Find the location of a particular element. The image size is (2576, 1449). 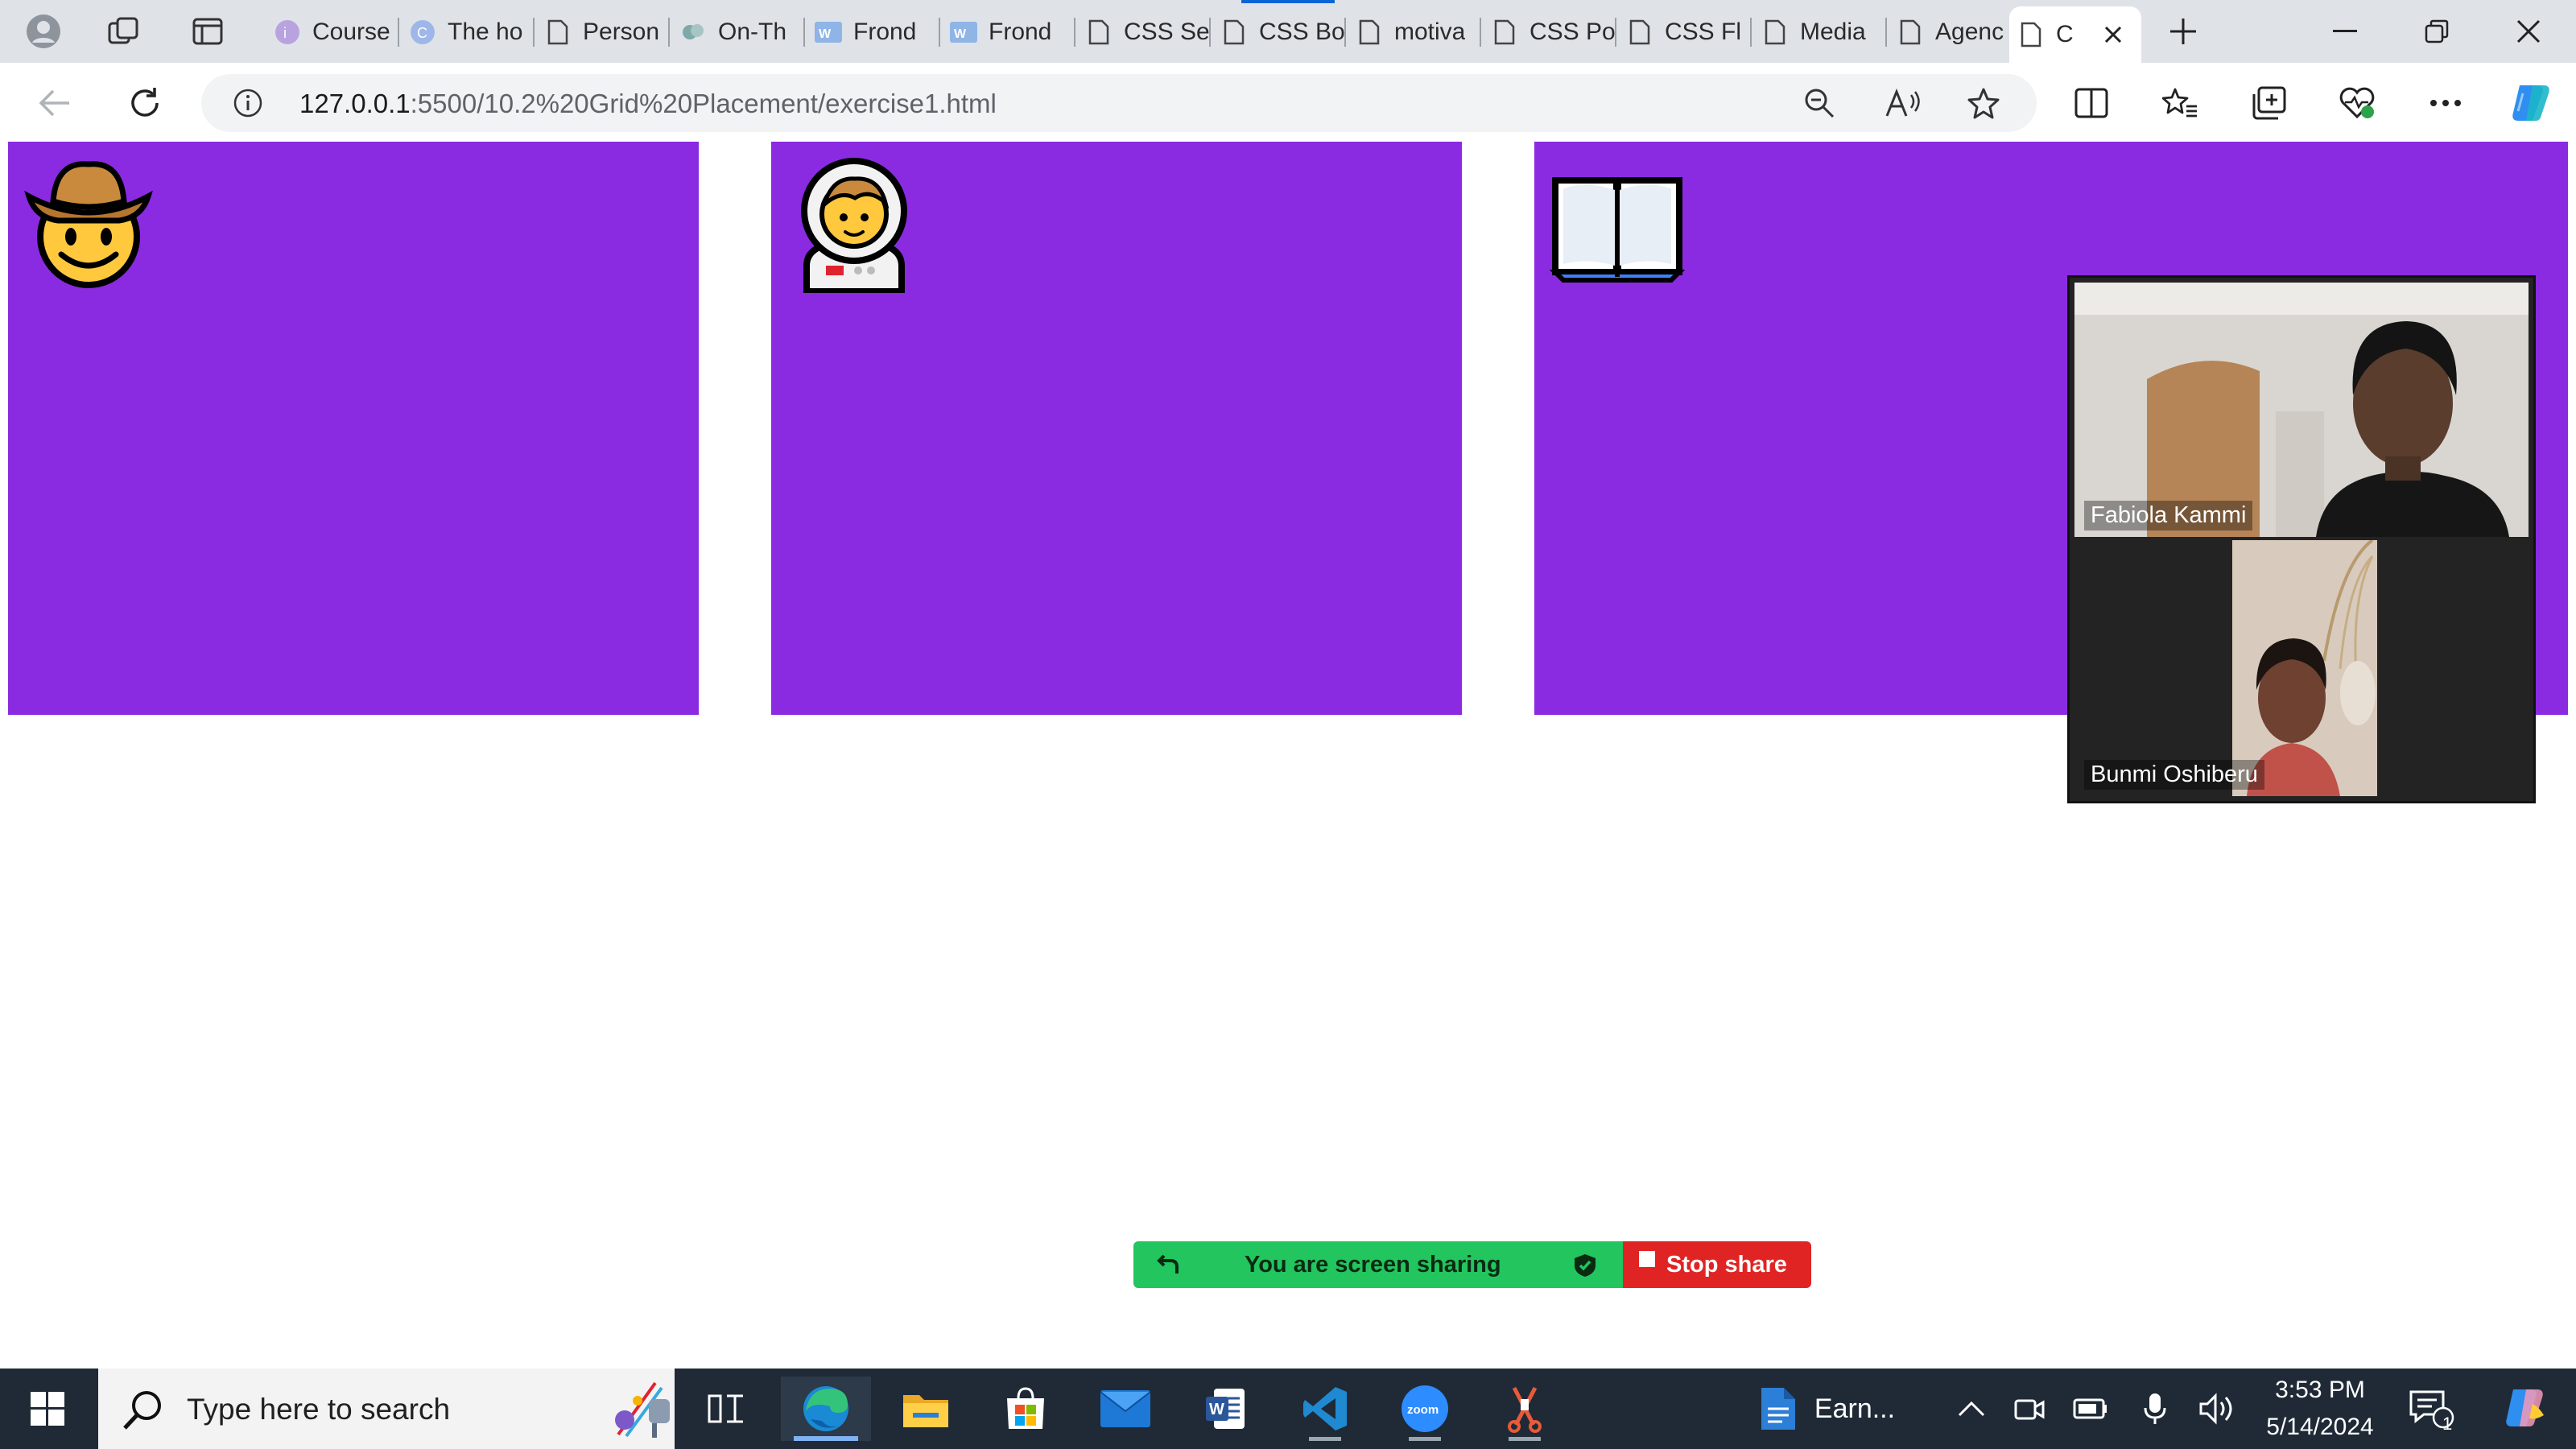

tab-course: i Course is located at coordinates (332, 32).